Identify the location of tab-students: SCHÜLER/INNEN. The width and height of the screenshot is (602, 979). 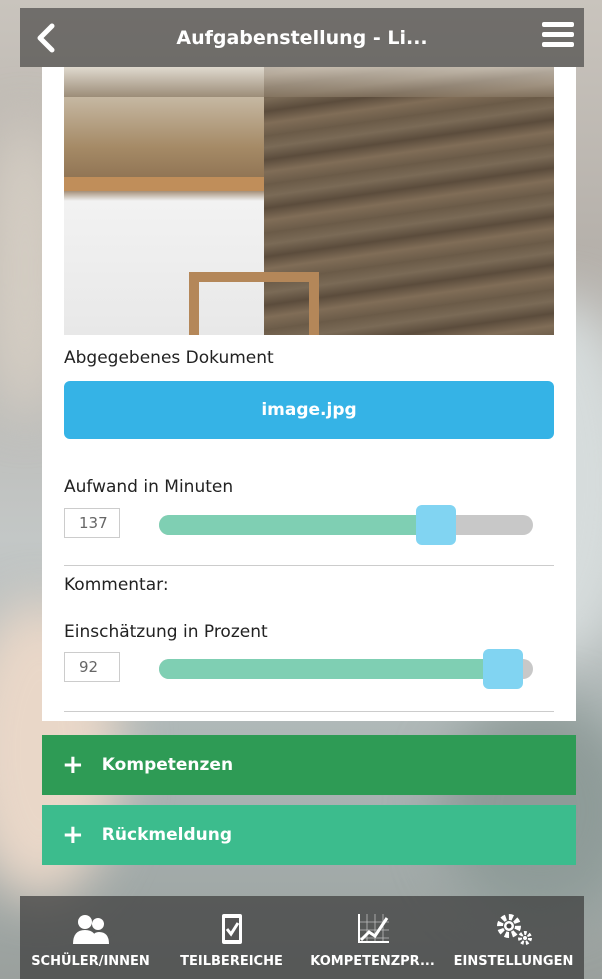
(90, 937).